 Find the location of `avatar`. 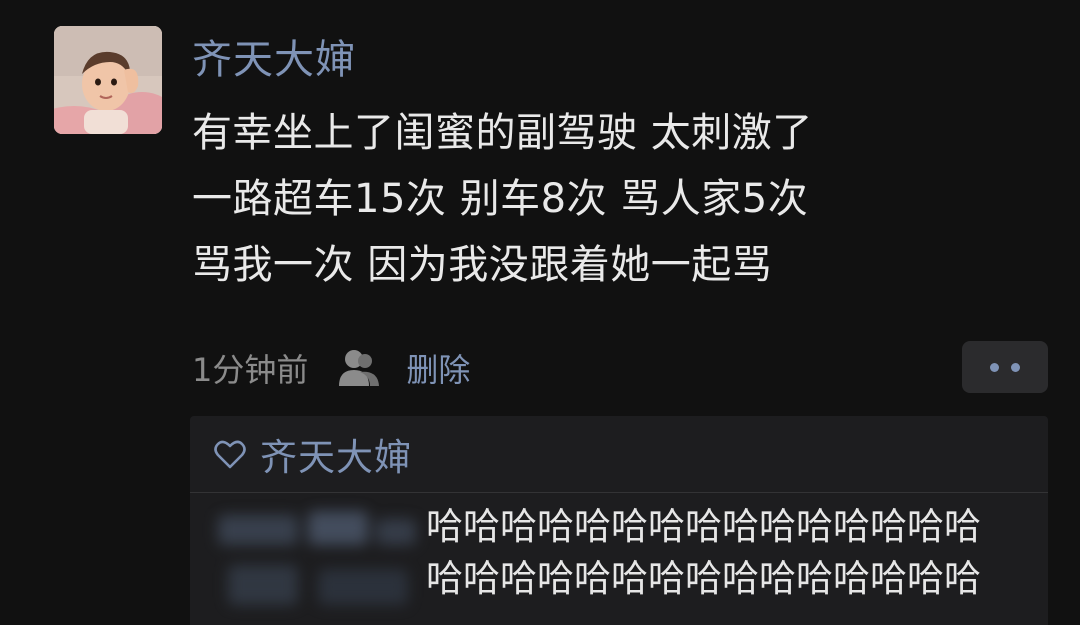

avatar is located at coordinates (108, 80).